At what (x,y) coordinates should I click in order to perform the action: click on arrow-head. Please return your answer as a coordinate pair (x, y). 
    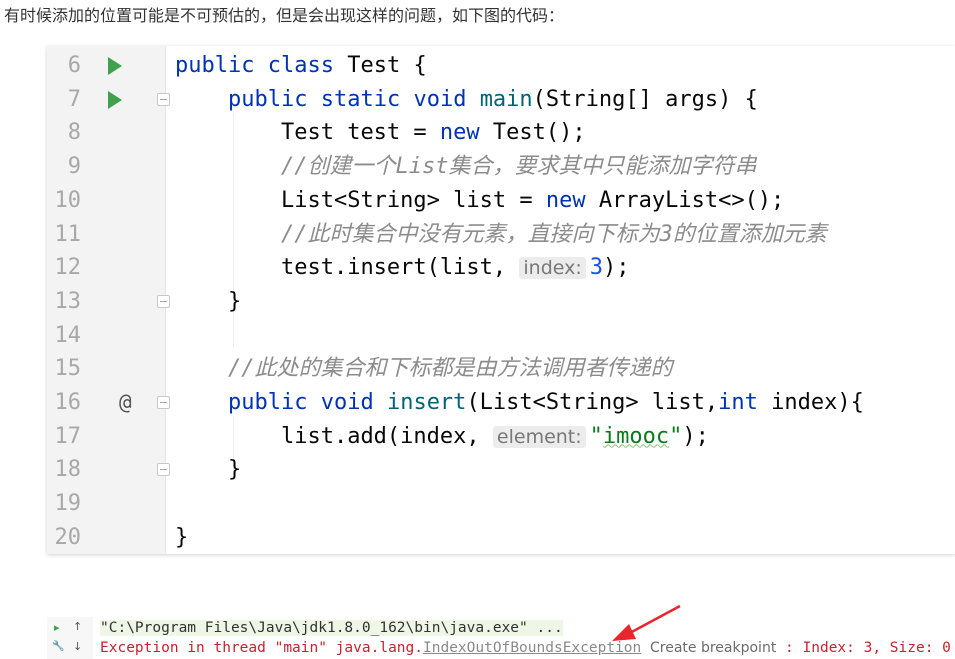
    Looking at the image, I should click on (624, 632).